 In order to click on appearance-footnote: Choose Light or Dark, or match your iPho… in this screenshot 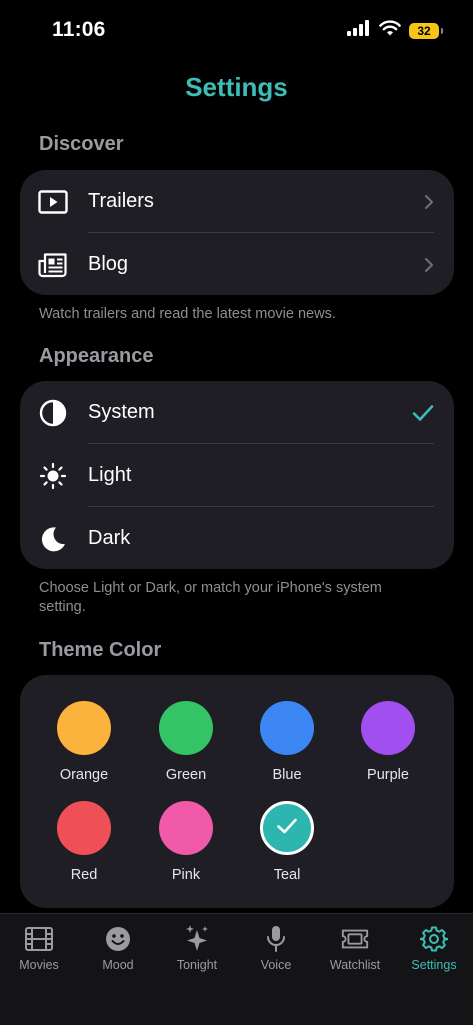, I will do `click(210, 597)`.